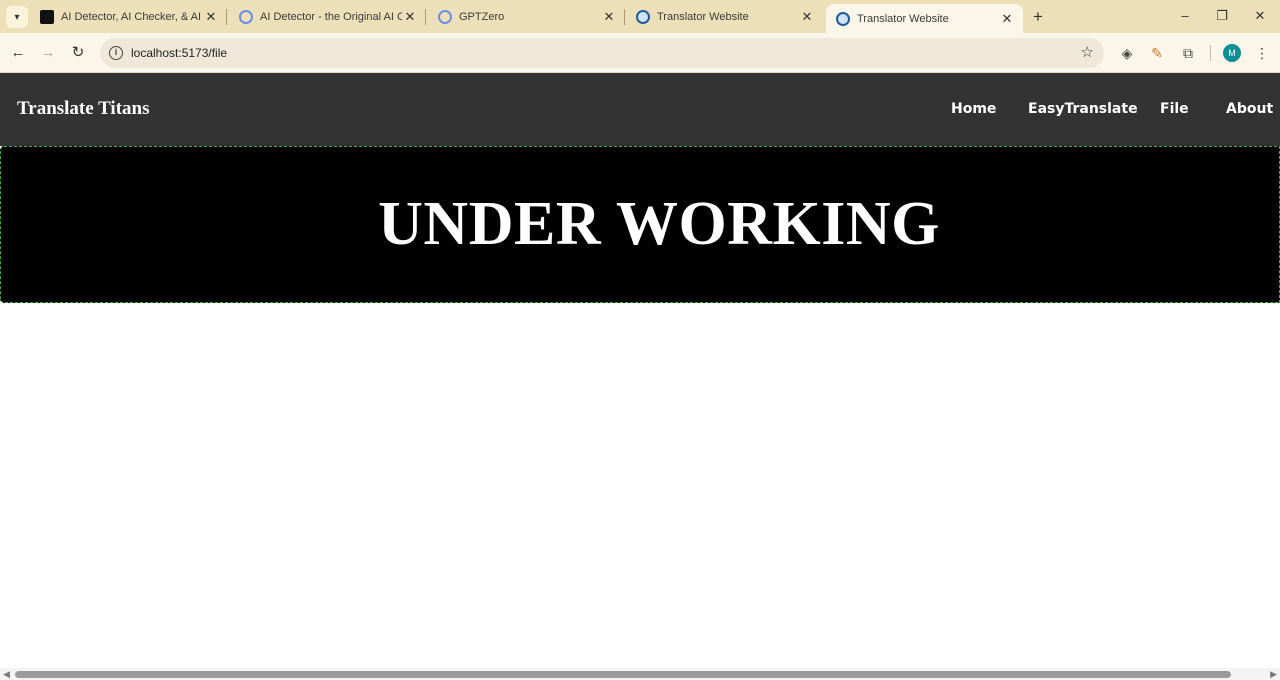 This screenshot has height=680, width=1280. I want to click on tab-search-button: ▾, so click(17, 17).